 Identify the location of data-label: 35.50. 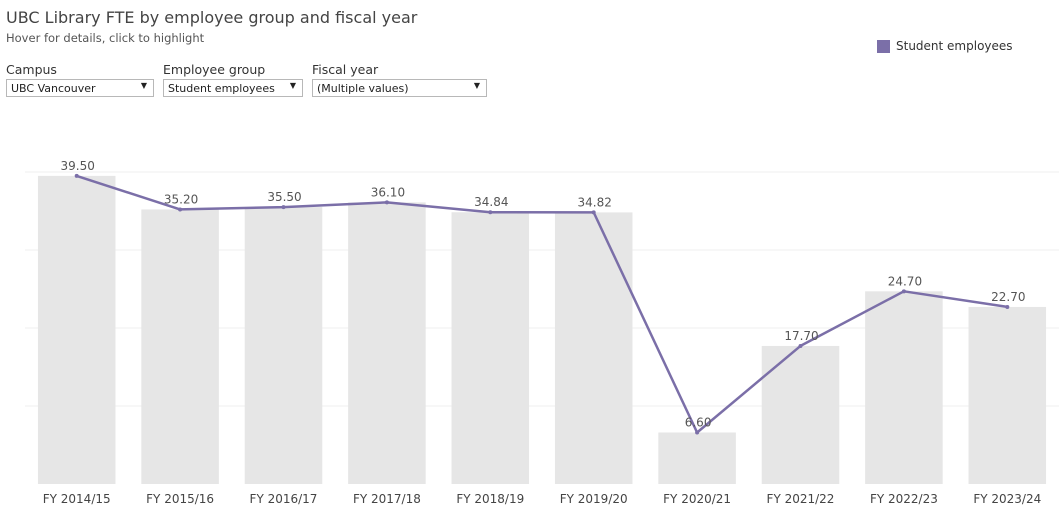
(284, 197).